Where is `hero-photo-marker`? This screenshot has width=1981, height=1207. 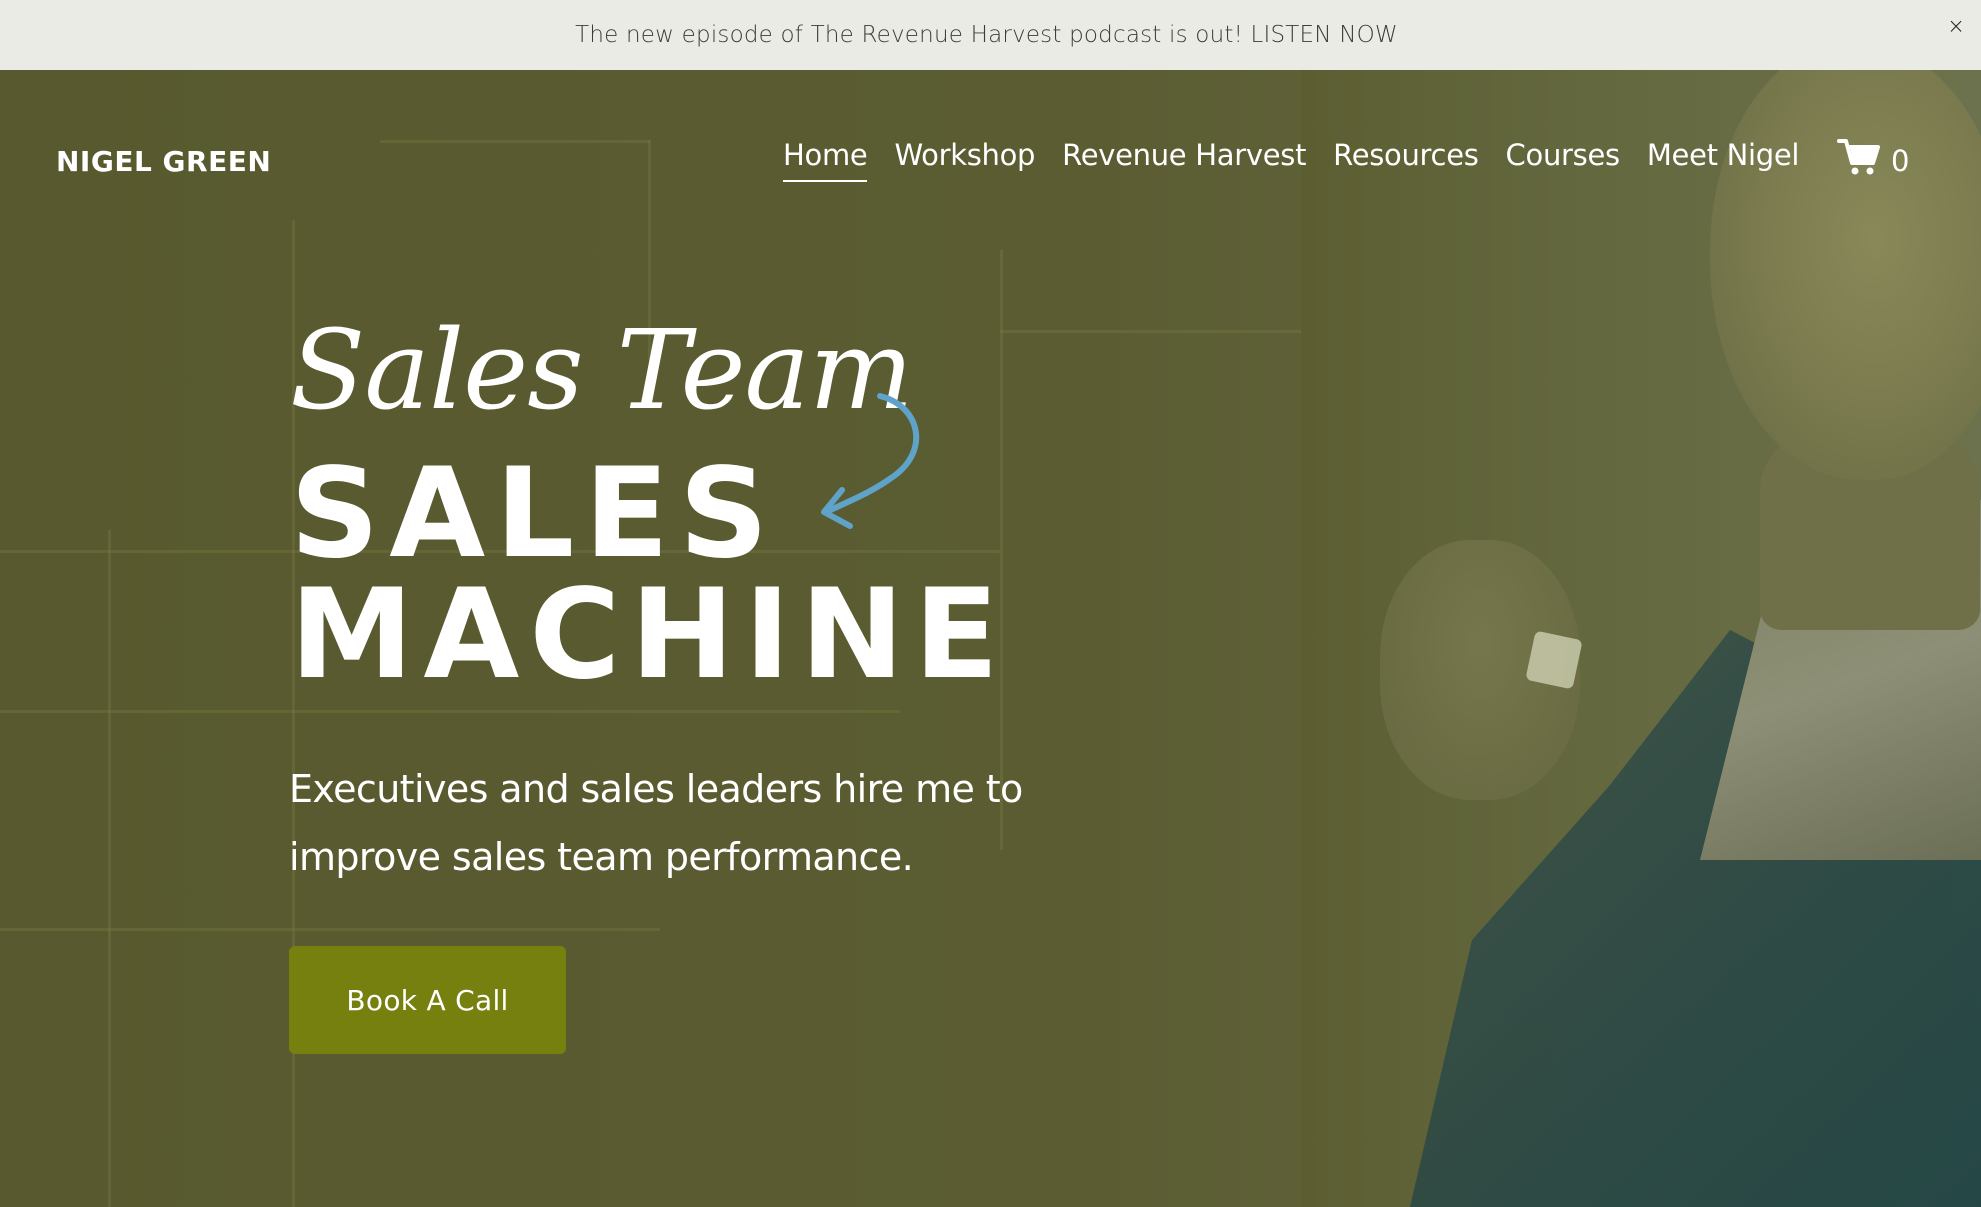
hero-photo-marker is located at coordinates (1554, 660).